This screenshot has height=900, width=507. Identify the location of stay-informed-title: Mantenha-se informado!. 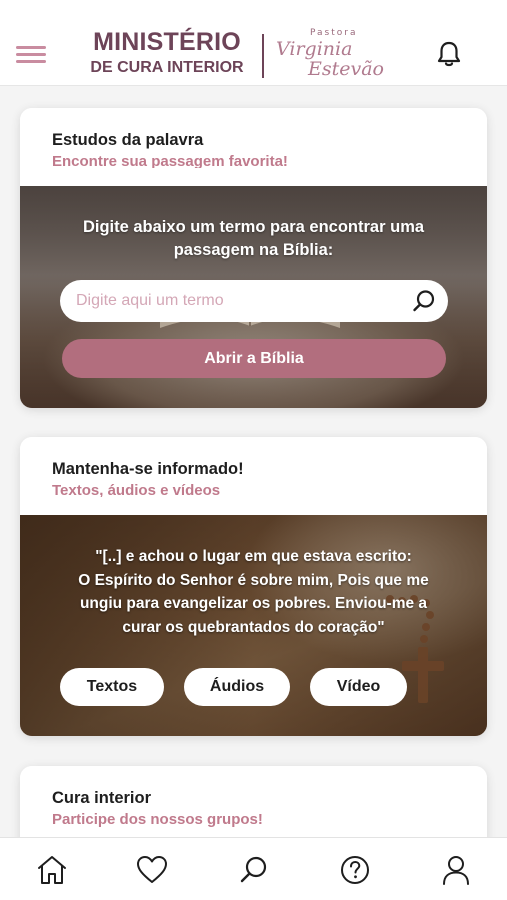
(148, 469).